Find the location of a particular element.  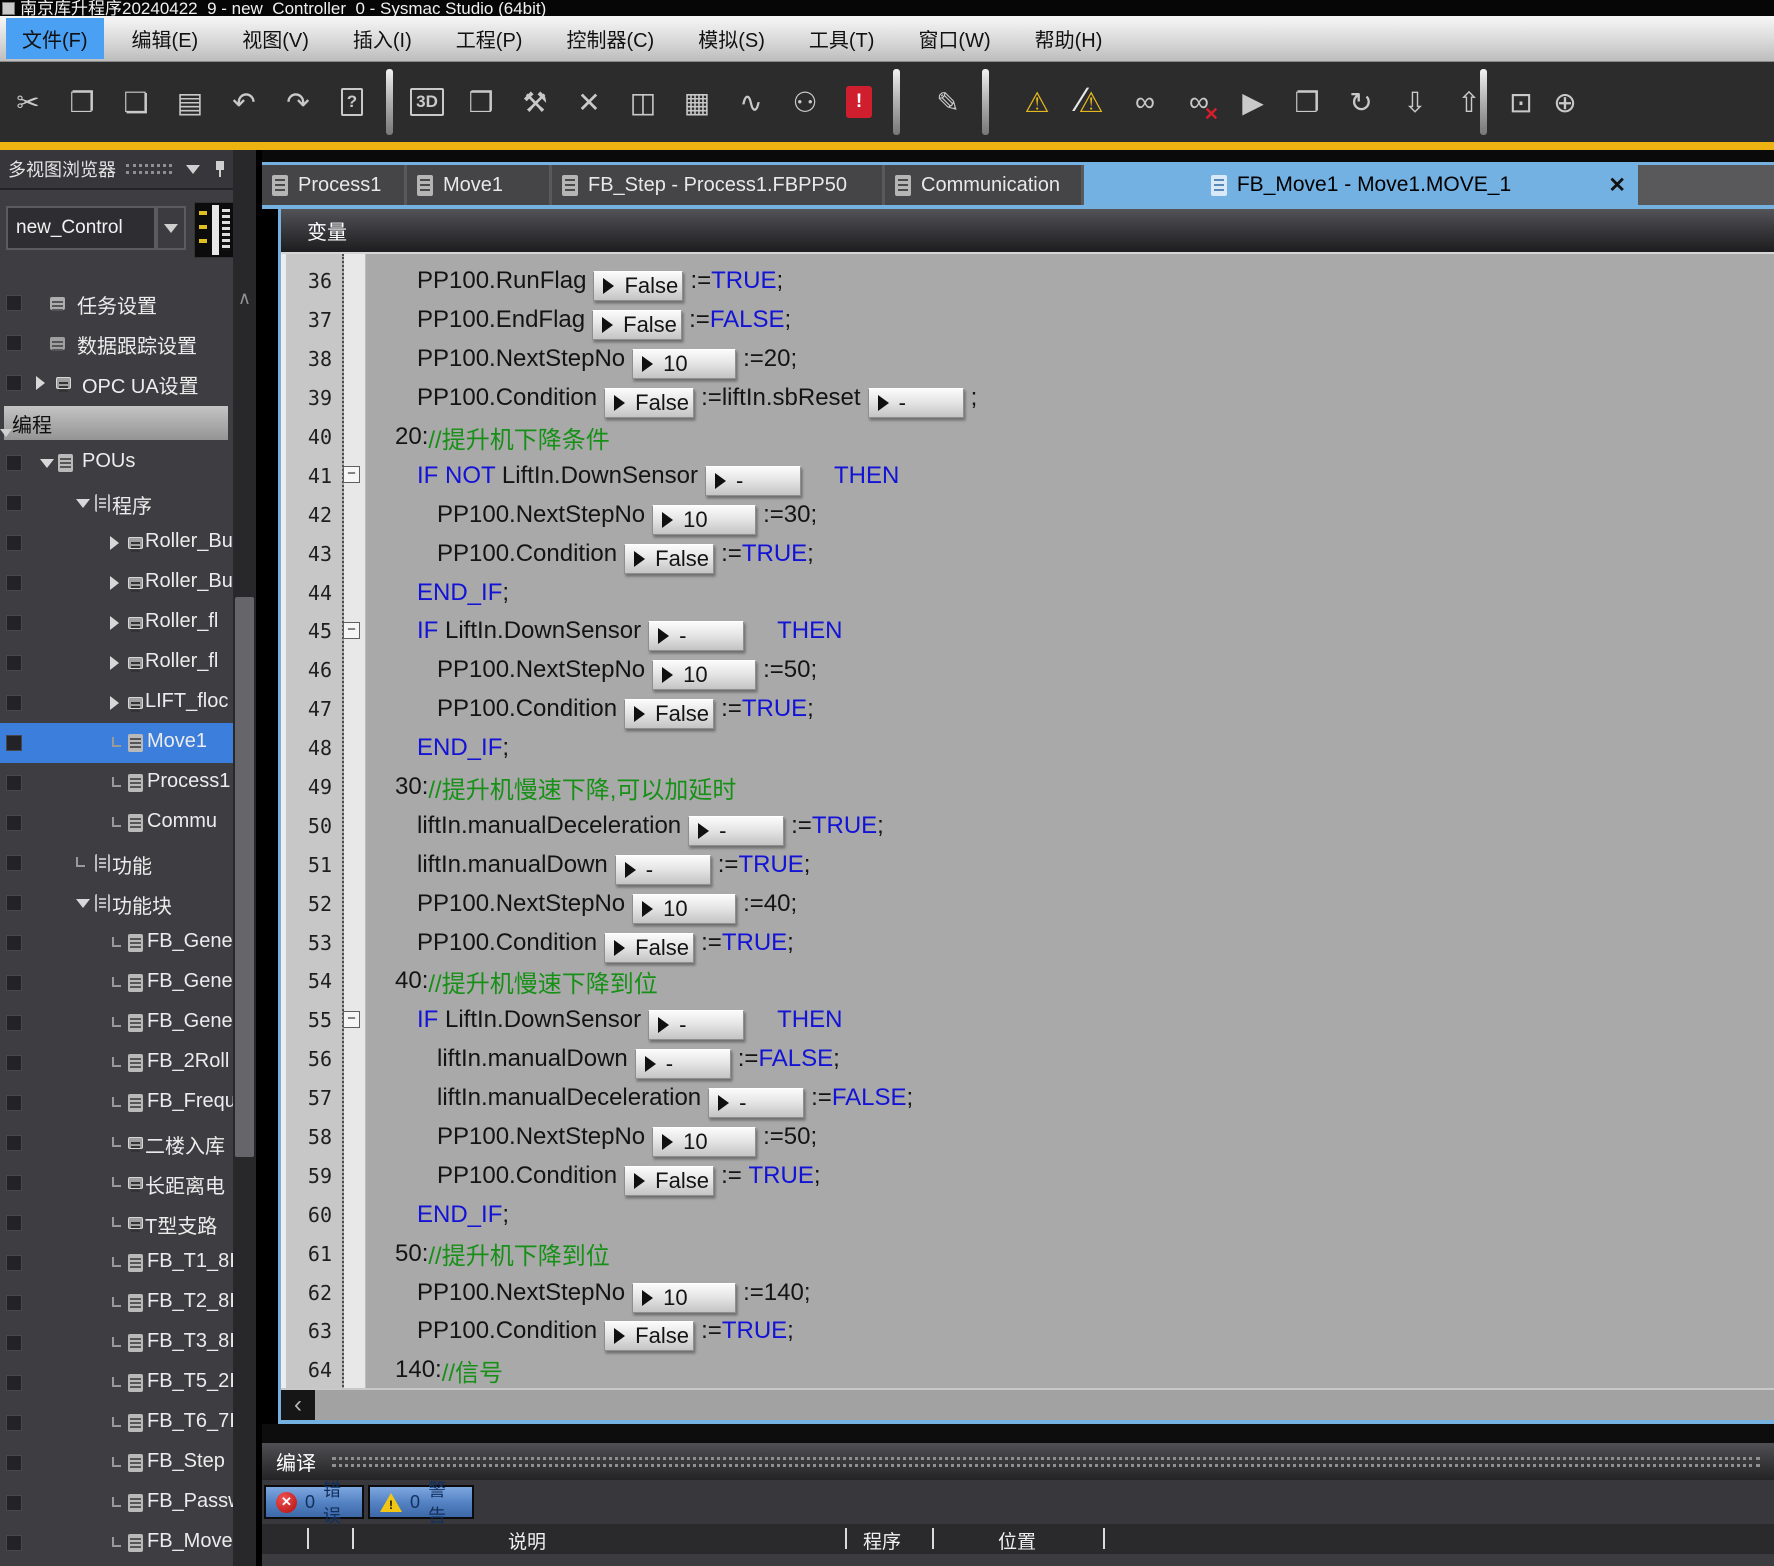

run-program-icon: ▶ is located at coordinates (1253, 102).